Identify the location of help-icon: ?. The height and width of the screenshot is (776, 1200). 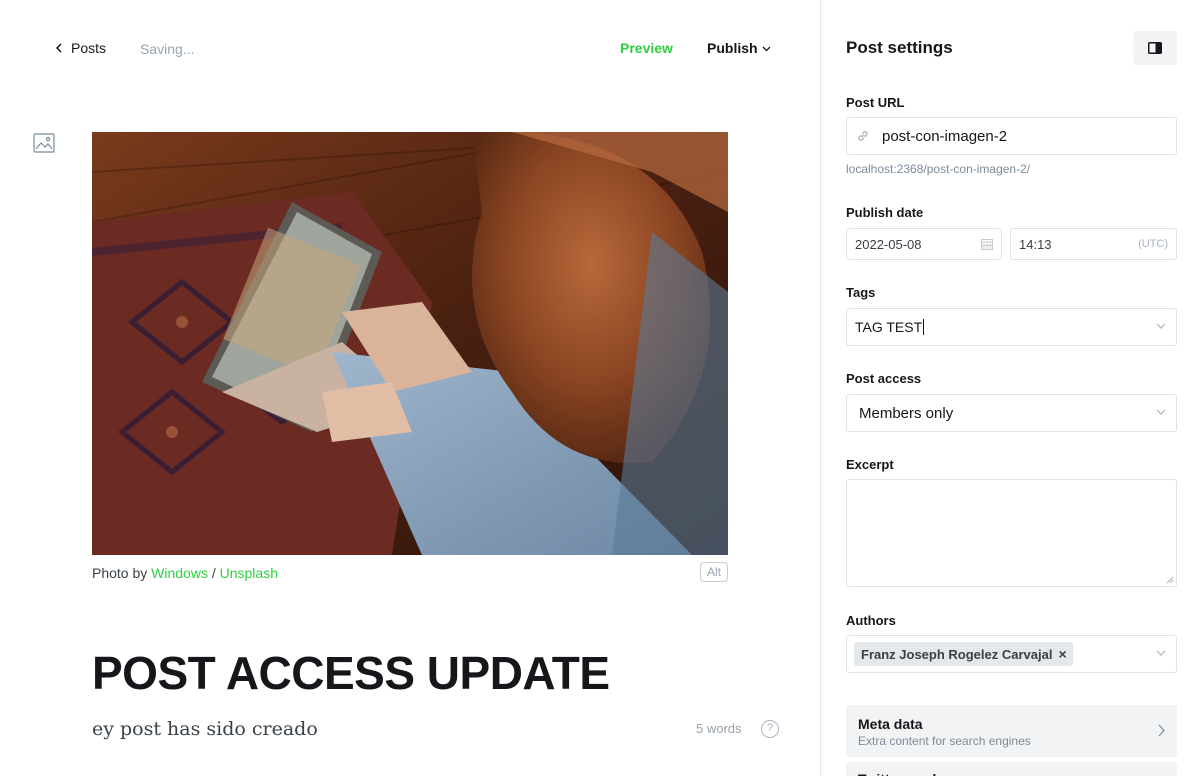
(770, 729).